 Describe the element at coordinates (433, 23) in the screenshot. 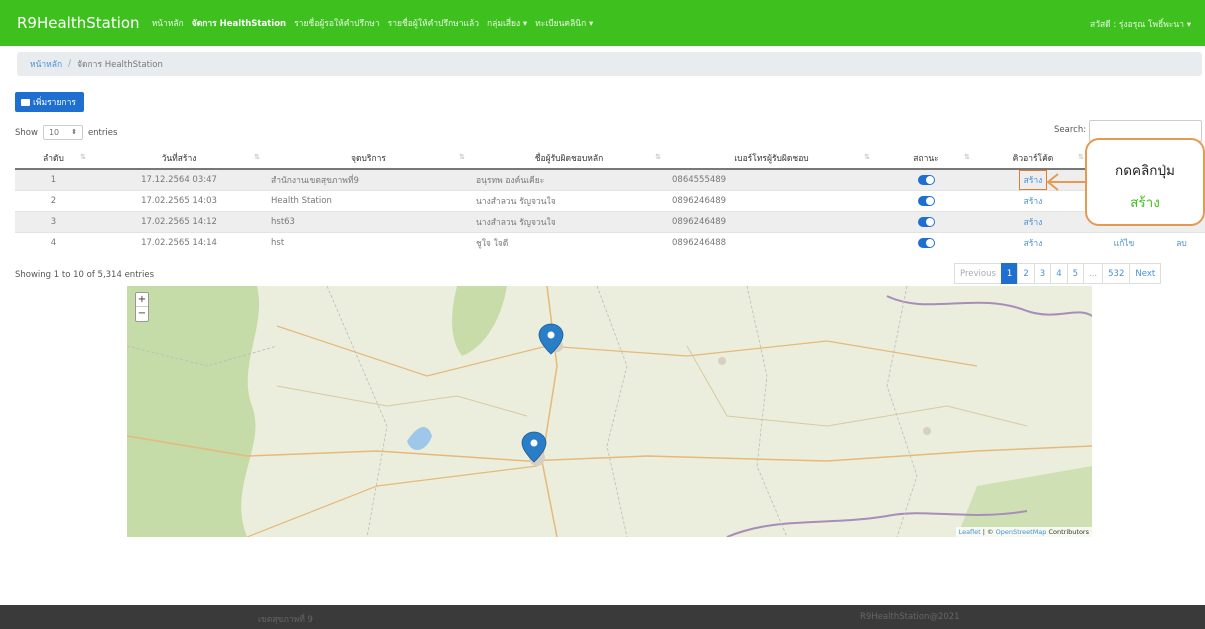

I see `nav-link-consulted: รายชื่อผู้ให้คำปรึกษาแล้ว` at that location.